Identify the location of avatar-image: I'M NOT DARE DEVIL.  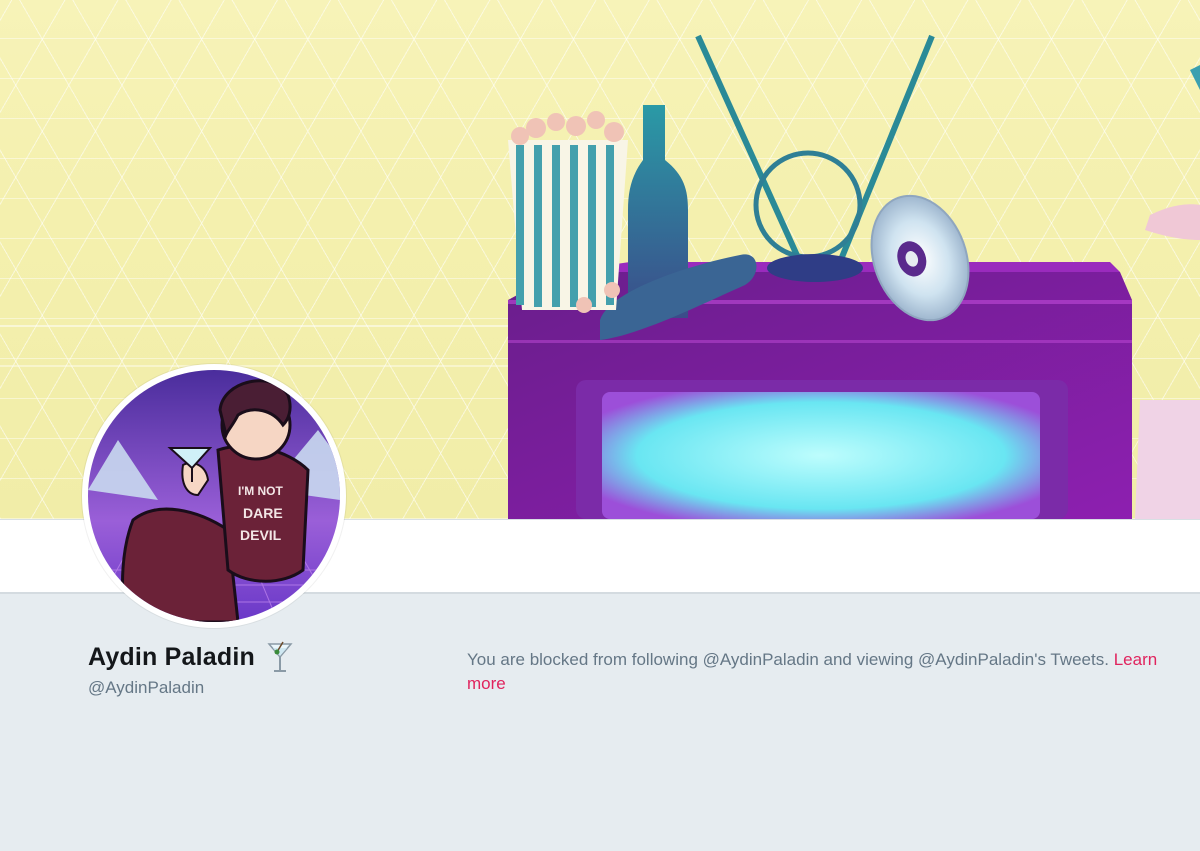
(214, 496).